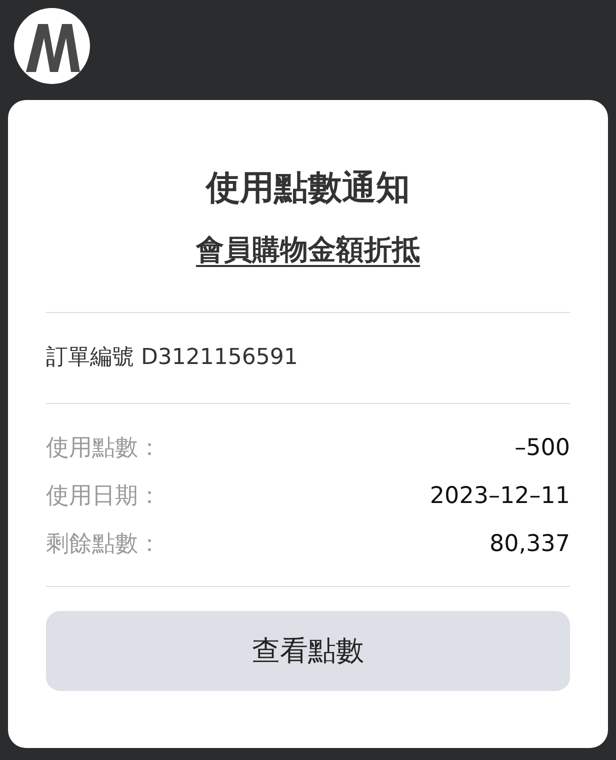 Image resolution: width=616 pixels, height=760 pixels. I want to click on notice-subtitle: 會員購物金額折抵, so click(308, 249).